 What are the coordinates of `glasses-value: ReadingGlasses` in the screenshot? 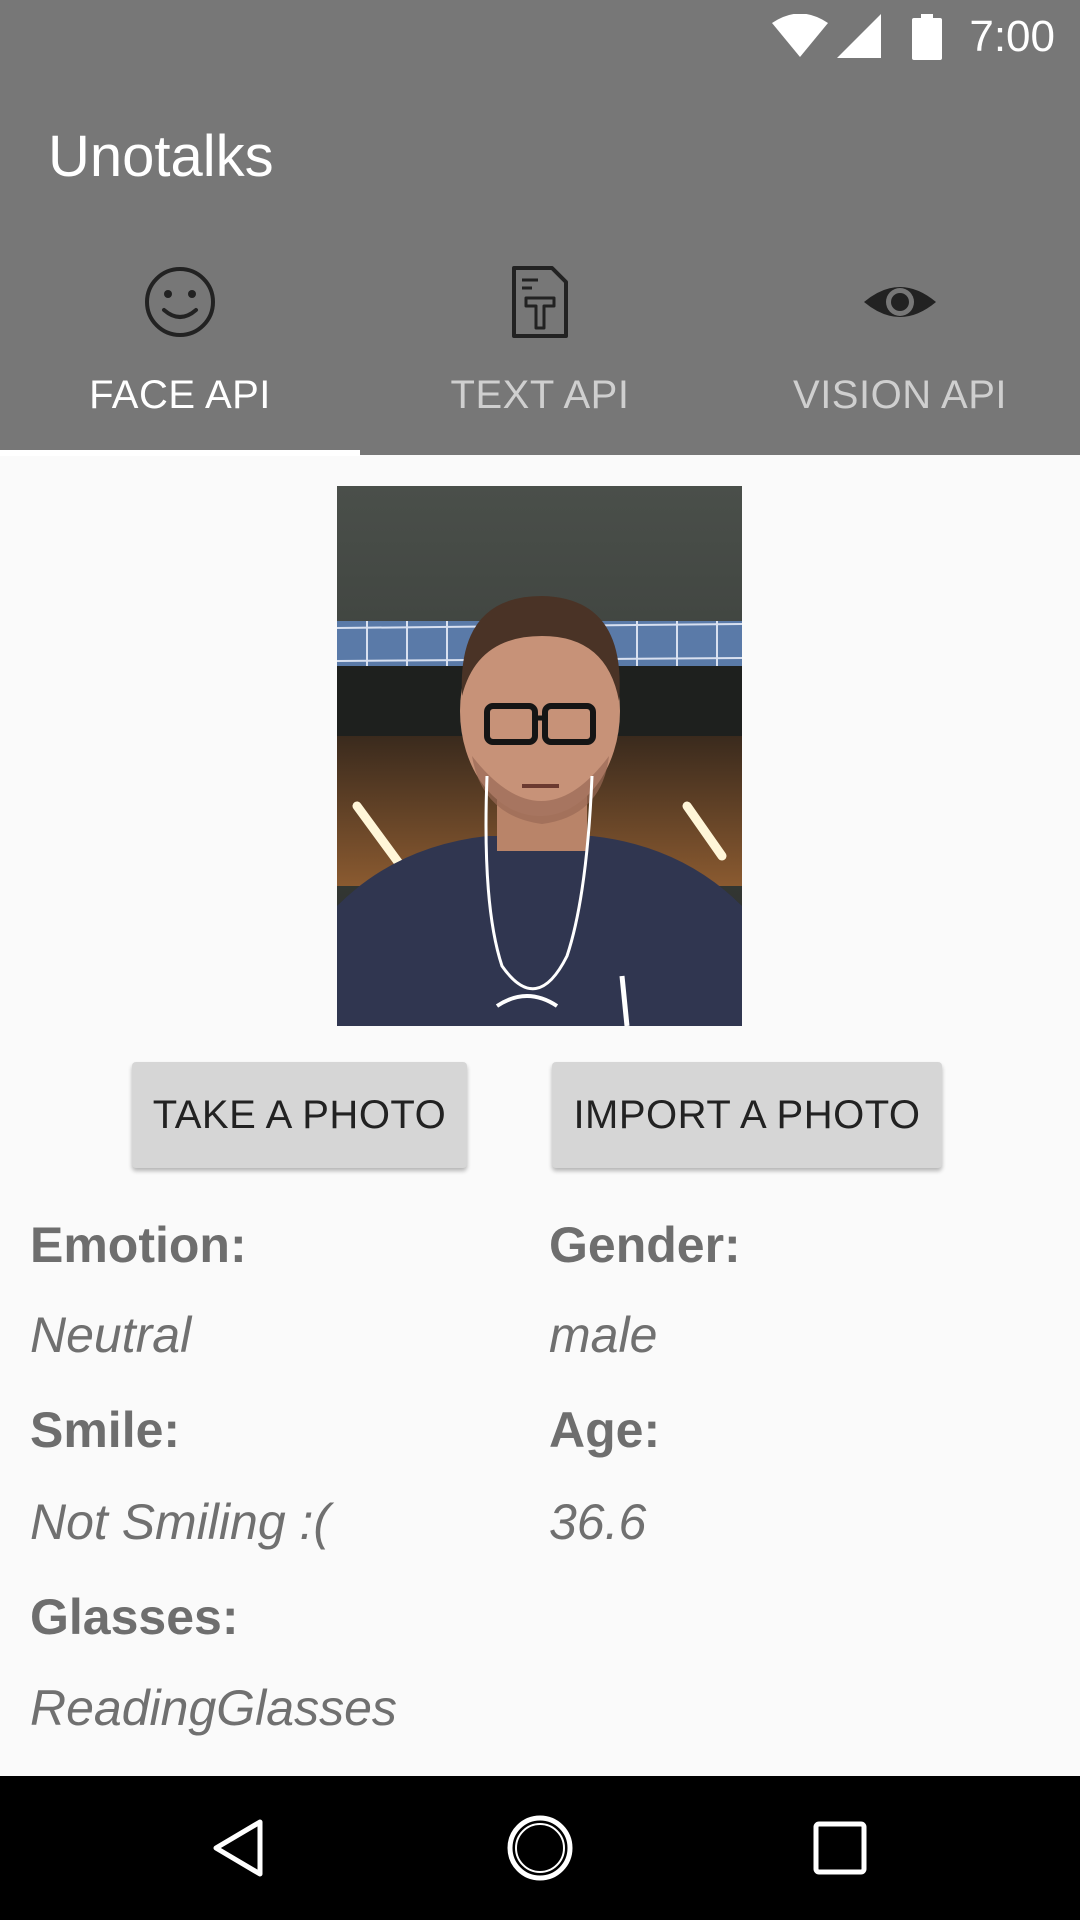 It's located at (213, 1708).